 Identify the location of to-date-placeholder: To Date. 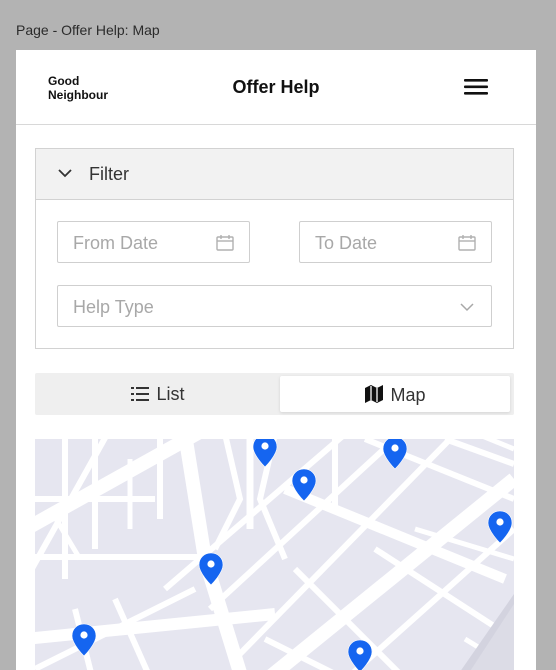
(346, 243).